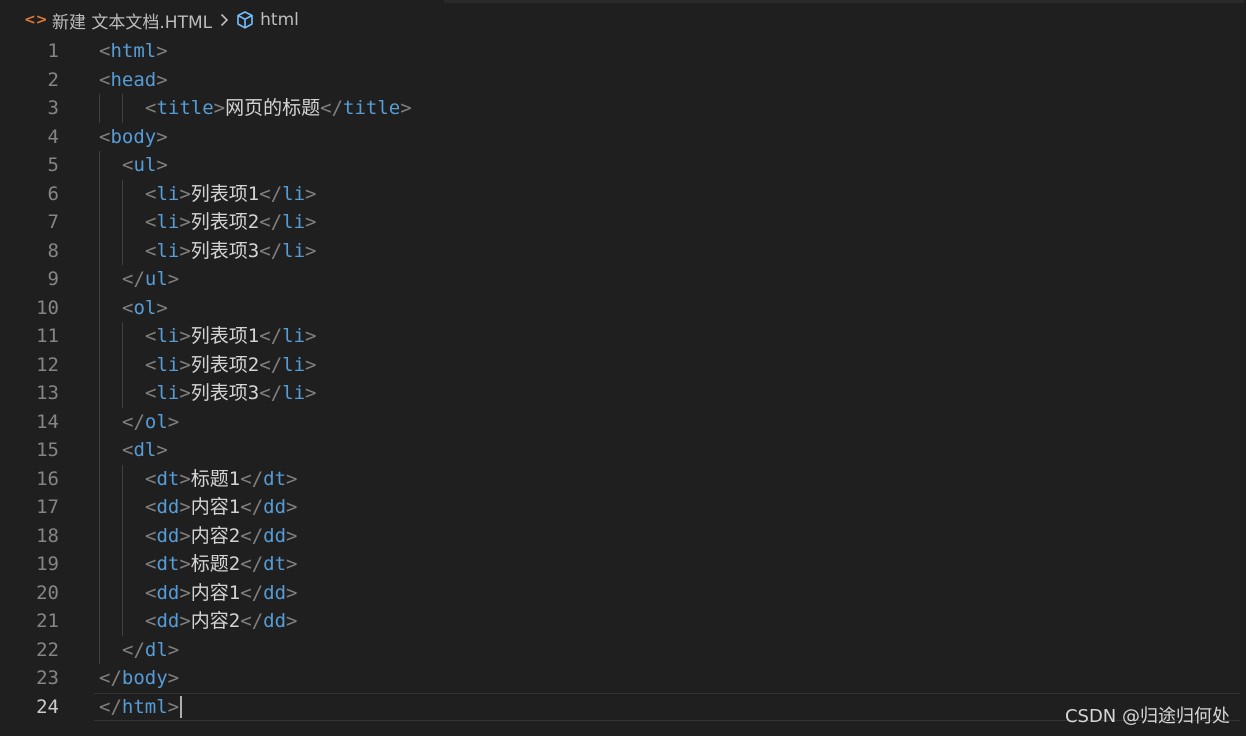  I want to click on line-number: 24, so click(29, 707).